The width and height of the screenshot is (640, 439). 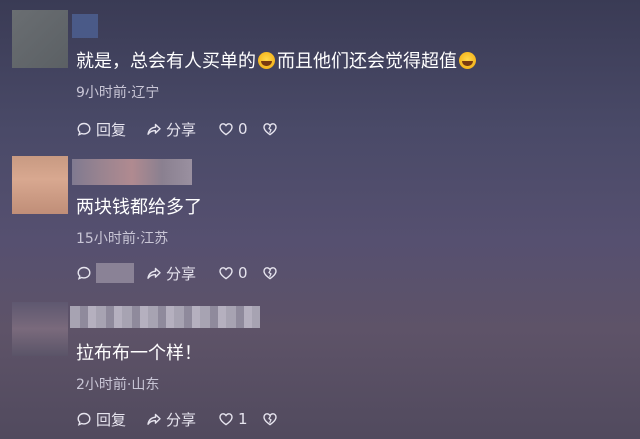 I want to click on comment-text: 两块钱都给多了, so click(x=139, y=207).